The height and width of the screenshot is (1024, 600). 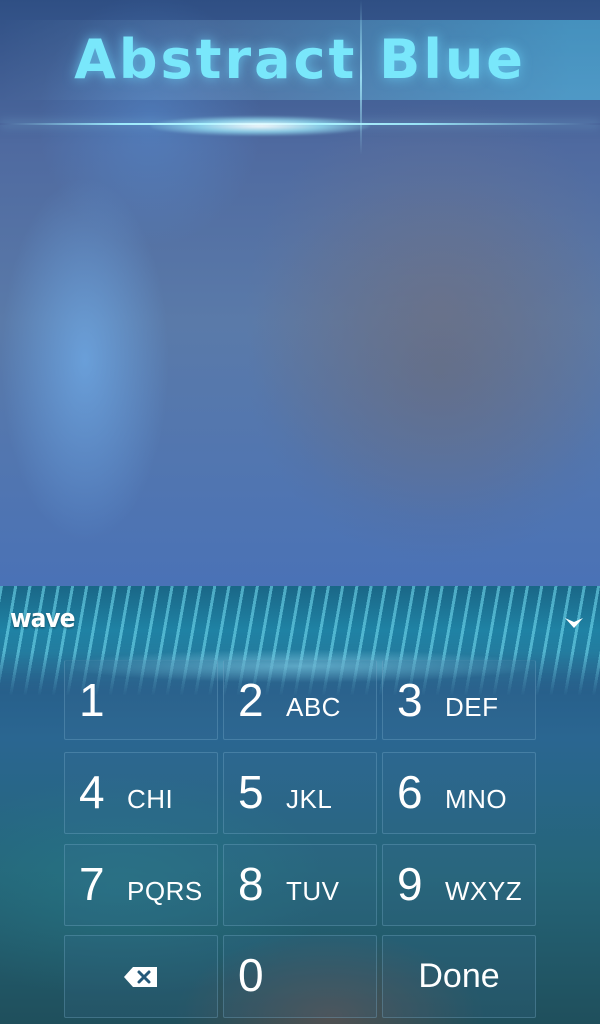 I want to click on key-1: 1, so click(x=141, y=700).